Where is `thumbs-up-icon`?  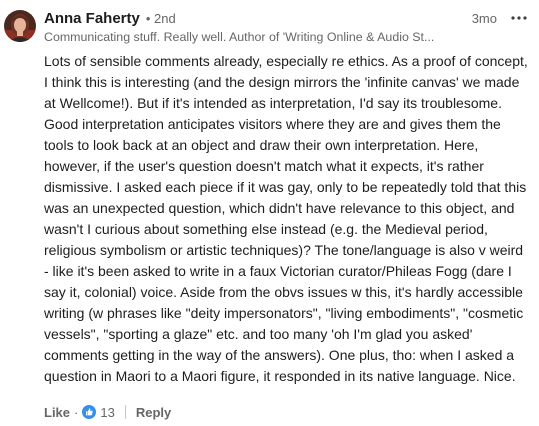 thumbs-up-icon is located at coordinates (89, 412).